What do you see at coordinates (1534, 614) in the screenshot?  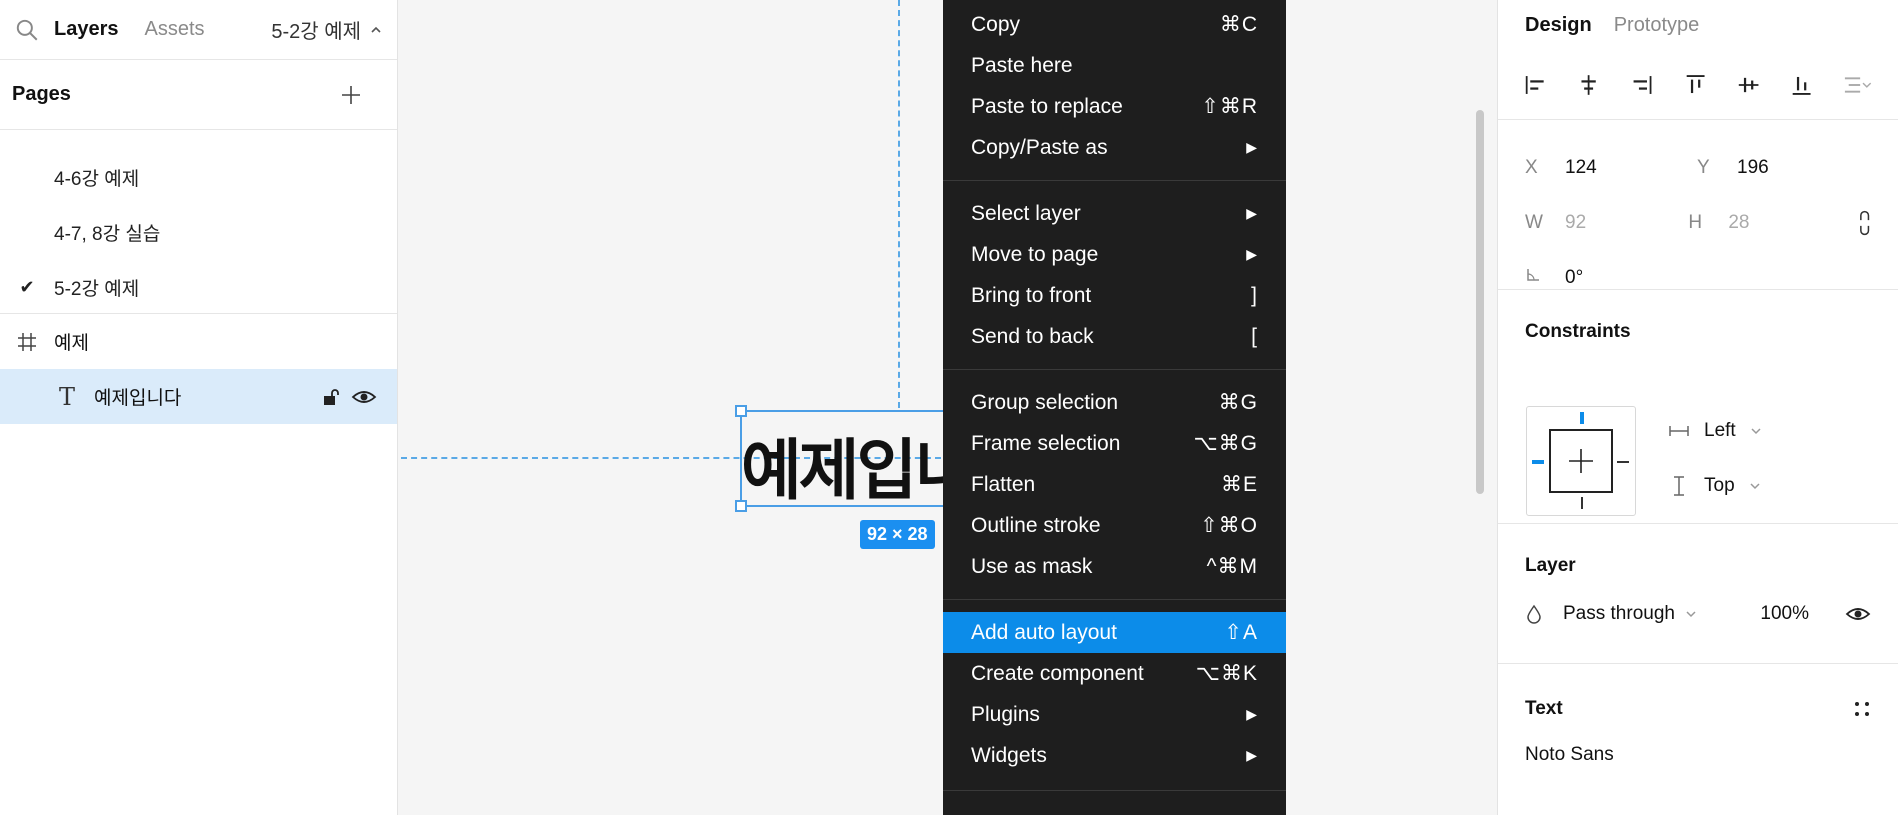 I see `blend-mode-icon` at bounding box center [1534, 614].